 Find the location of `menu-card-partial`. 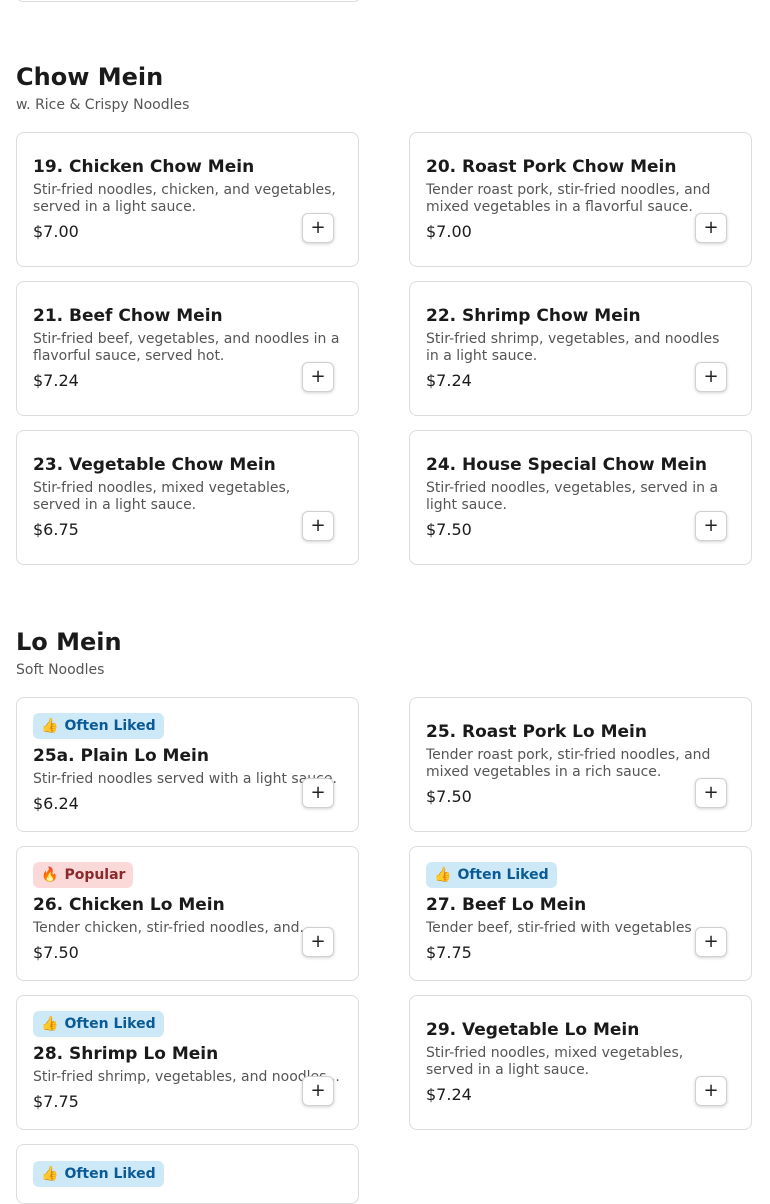

menu-card-partial is located at coordinates (188, 1).